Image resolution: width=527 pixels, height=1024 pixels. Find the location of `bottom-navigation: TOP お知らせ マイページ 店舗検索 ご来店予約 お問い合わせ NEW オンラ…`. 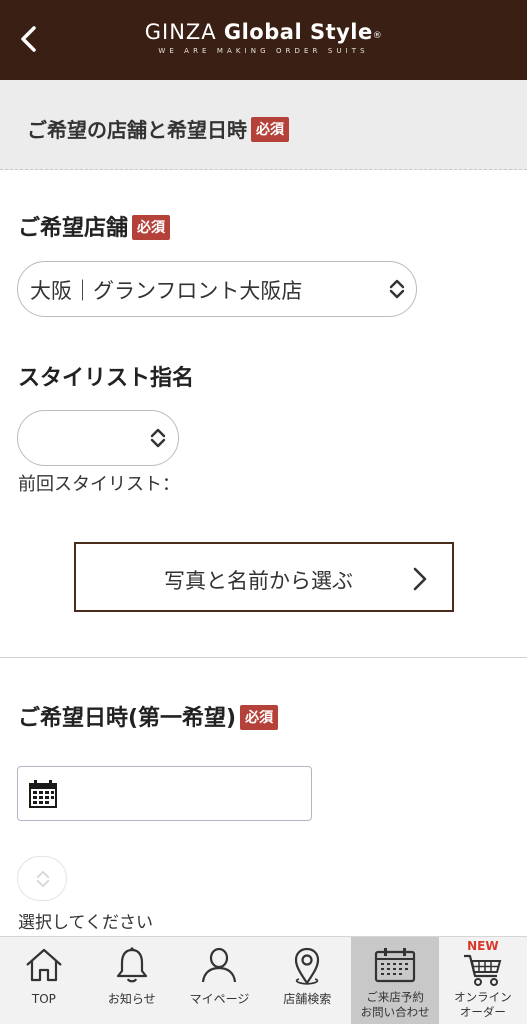

bottom-navigation: TOP お知らせ マイページ 店舗検索 ご来店予約 お問い合わせ NEW オンラ… is located at coordinates (263, 980).